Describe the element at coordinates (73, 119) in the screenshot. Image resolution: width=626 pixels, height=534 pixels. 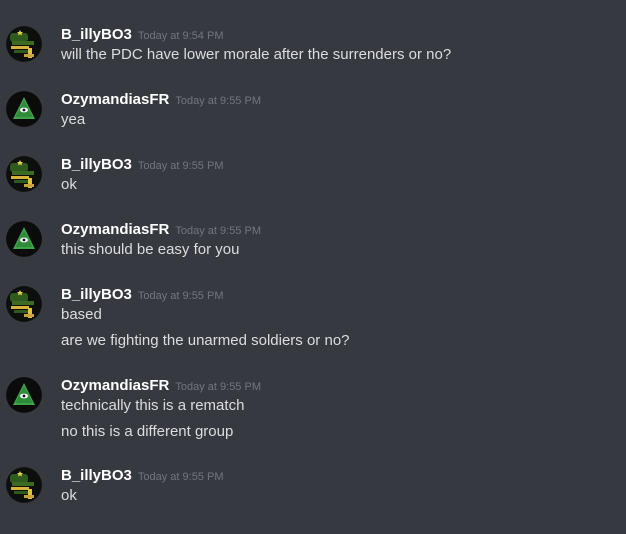
I see `message-text: yea` at that location.